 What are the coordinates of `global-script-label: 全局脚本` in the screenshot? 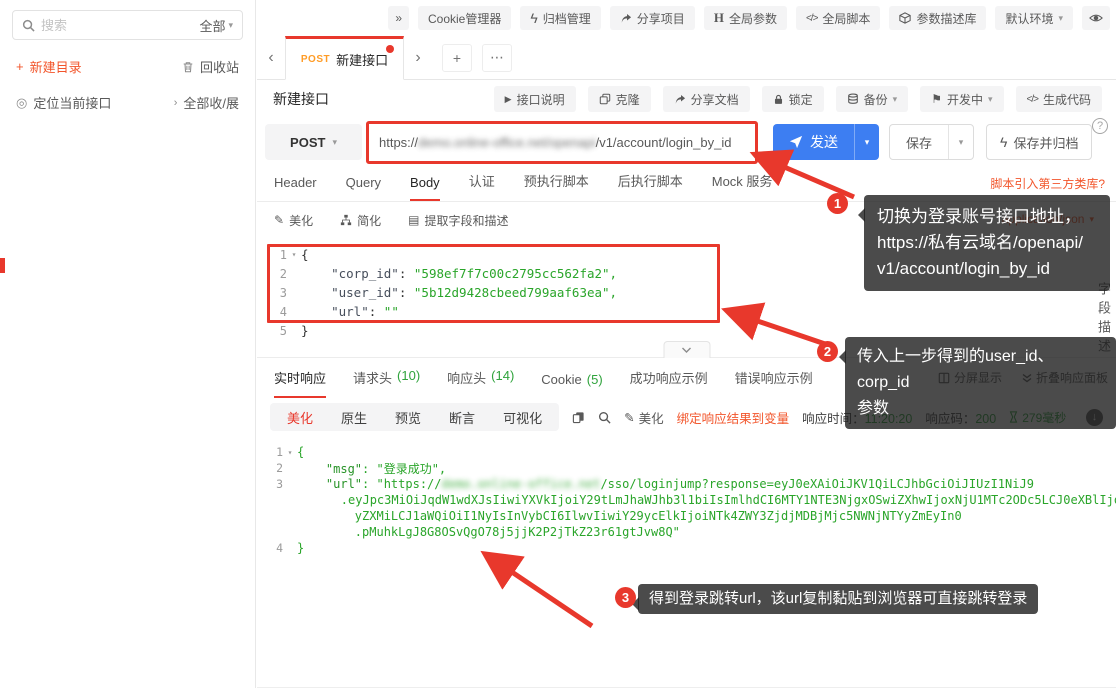 It's located at (846, 18).